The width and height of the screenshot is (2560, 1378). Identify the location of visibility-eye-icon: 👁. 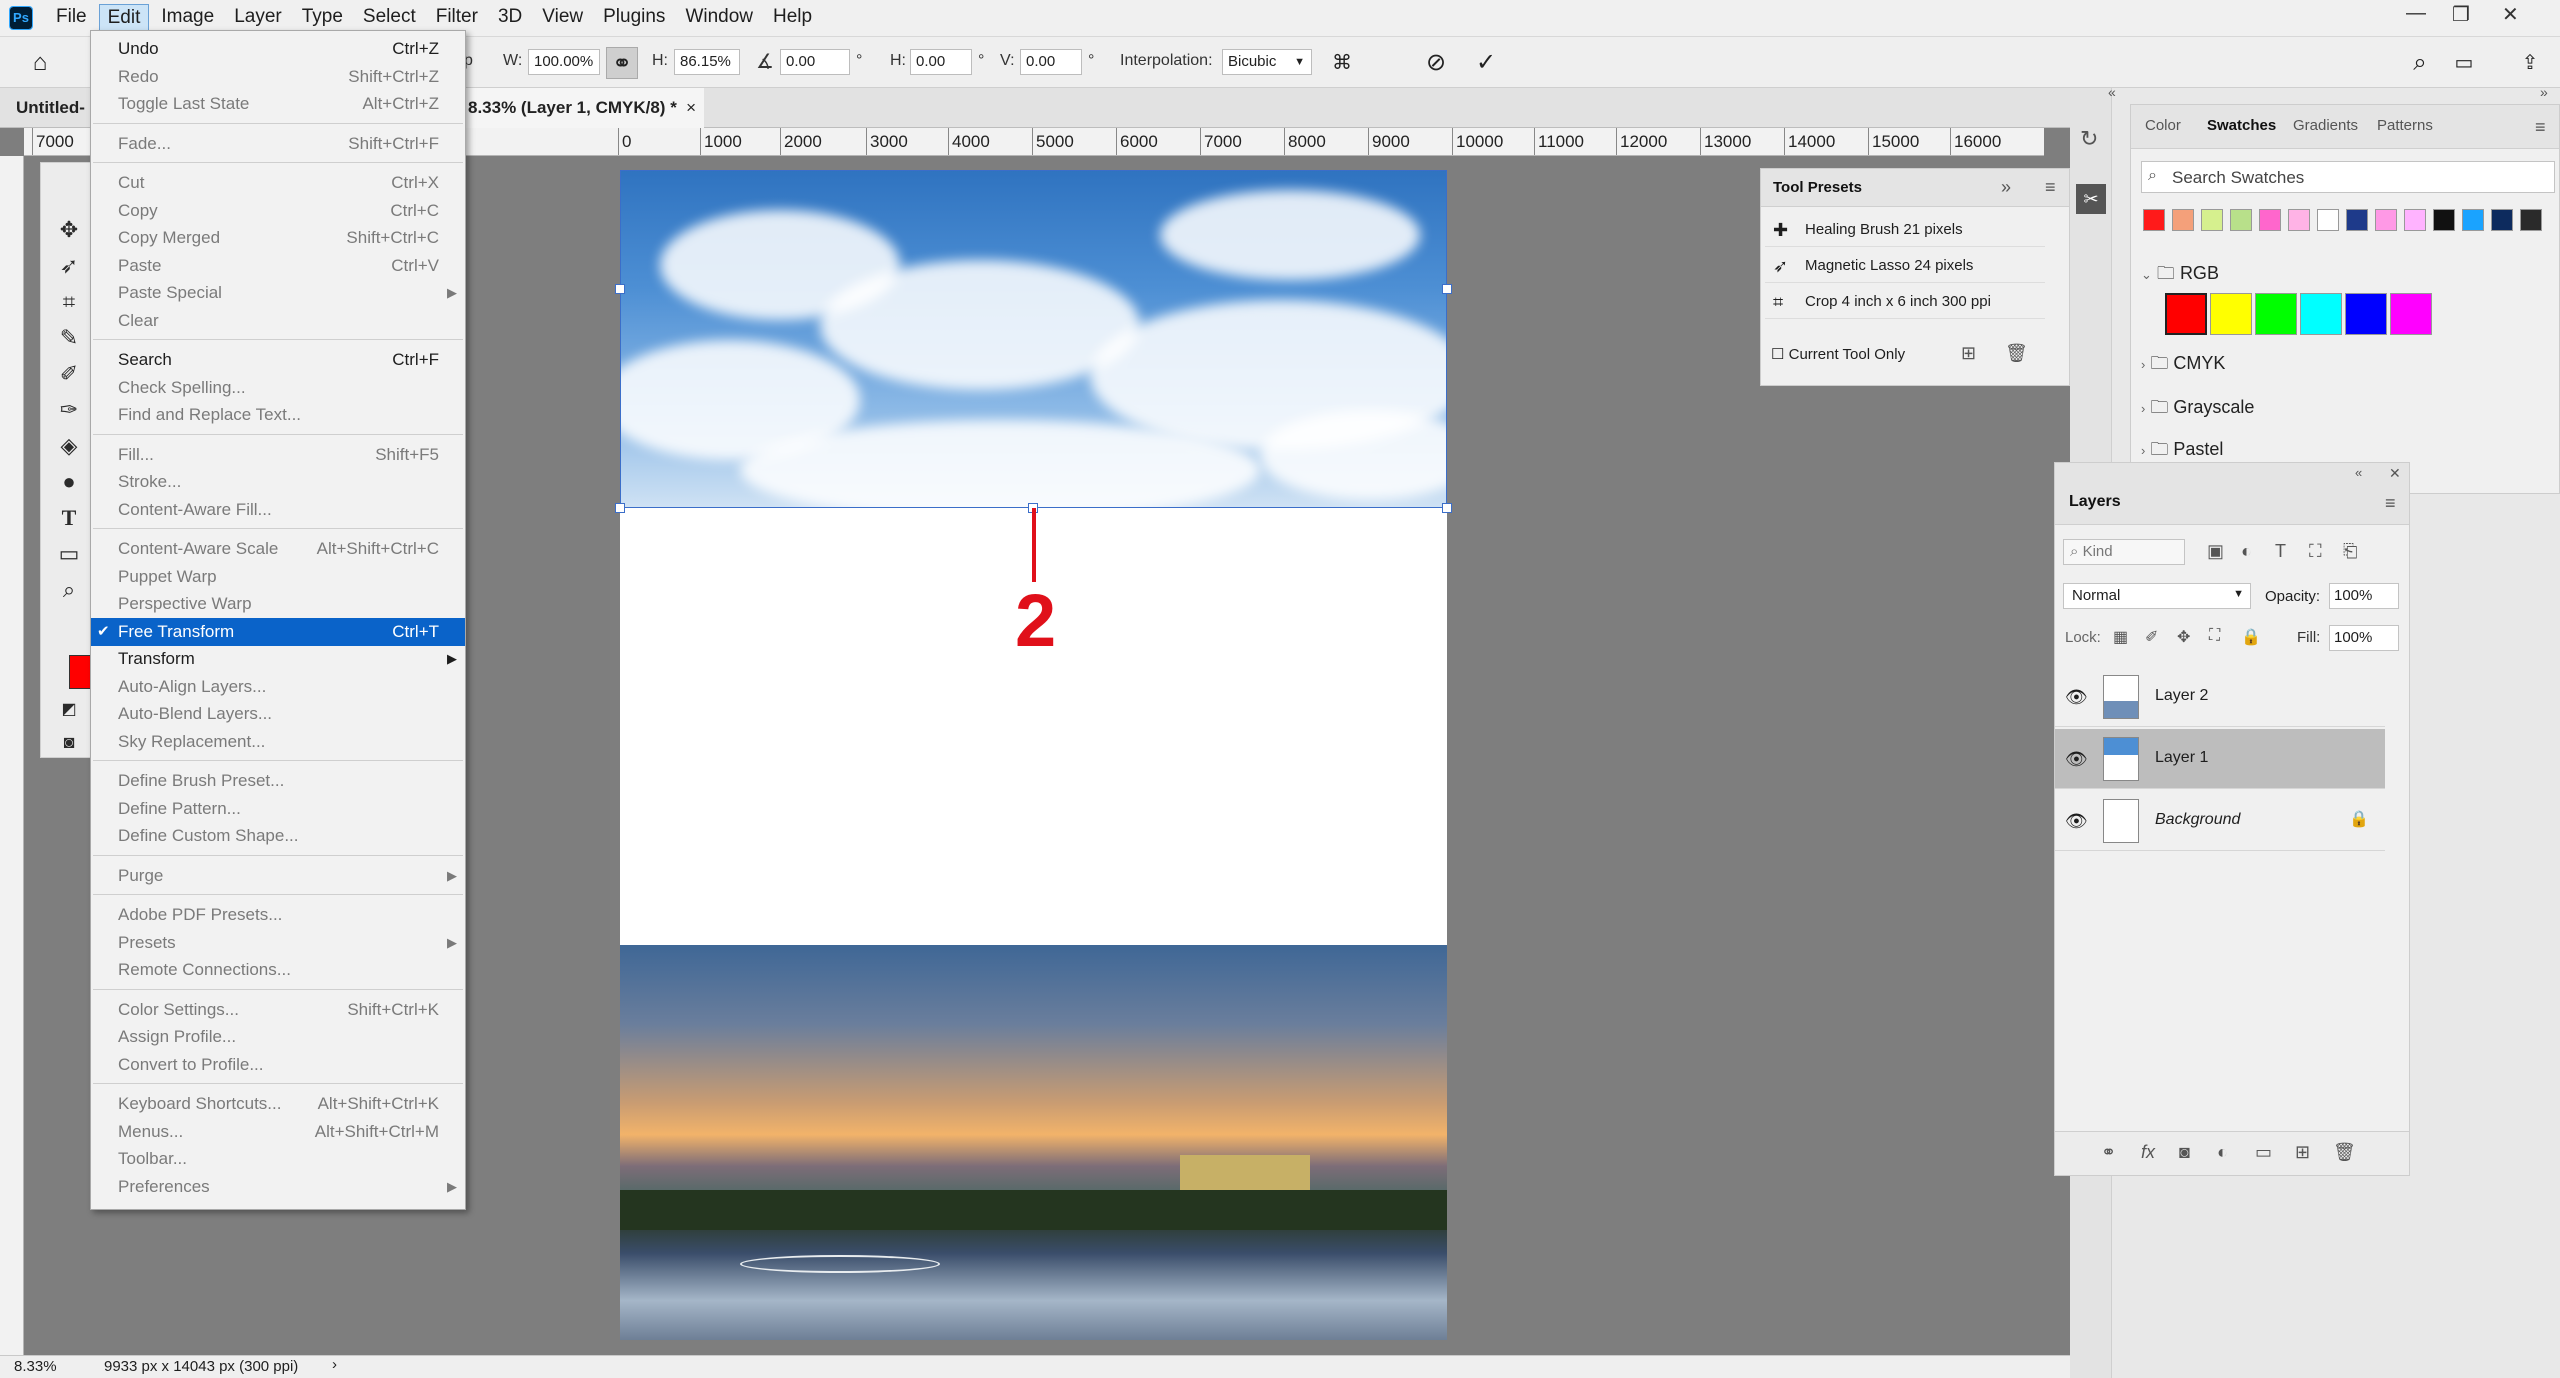
(2076, 759).